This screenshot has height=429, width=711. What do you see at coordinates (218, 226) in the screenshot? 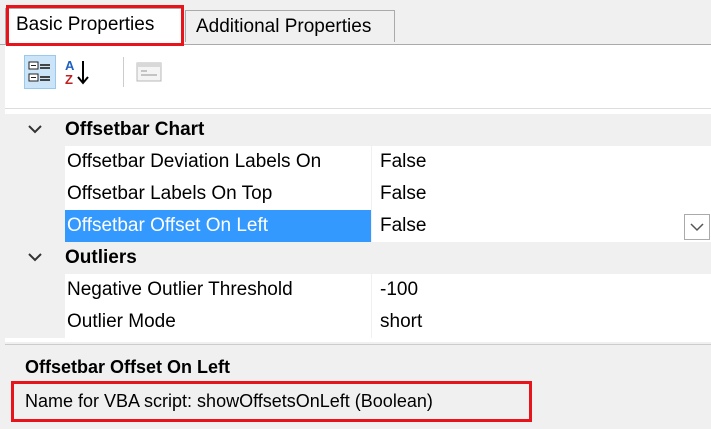
I see `property-name: Offsetbar Offset On Left` at bounding box center [218, 226].